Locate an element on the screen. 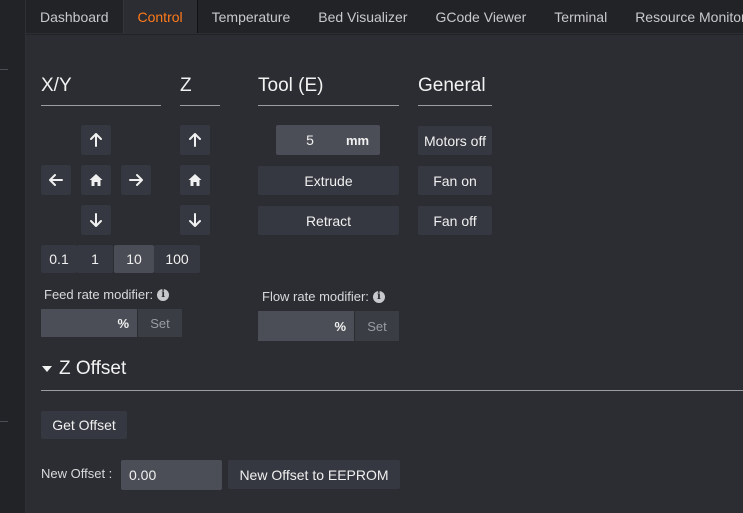  tab-resource-monitor: Resource Monitor is located at coordinates (682, 16).